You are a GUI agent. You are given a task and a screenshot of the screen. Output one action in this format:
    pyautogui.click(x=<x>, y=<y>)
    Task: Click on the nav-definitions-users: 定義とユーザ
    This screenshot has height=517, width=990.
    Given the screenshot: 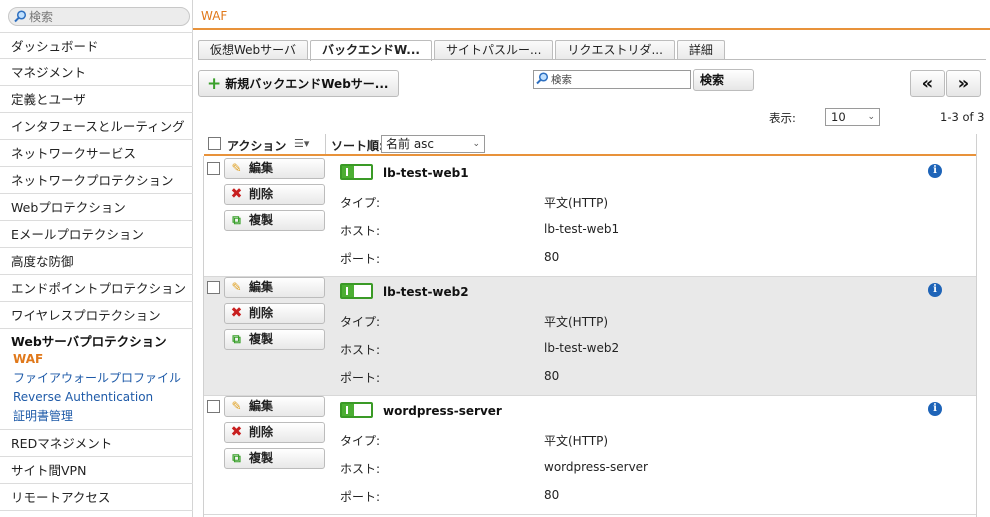 What is the action you would take?
    pyautogui.click(x=96, y=99)
    